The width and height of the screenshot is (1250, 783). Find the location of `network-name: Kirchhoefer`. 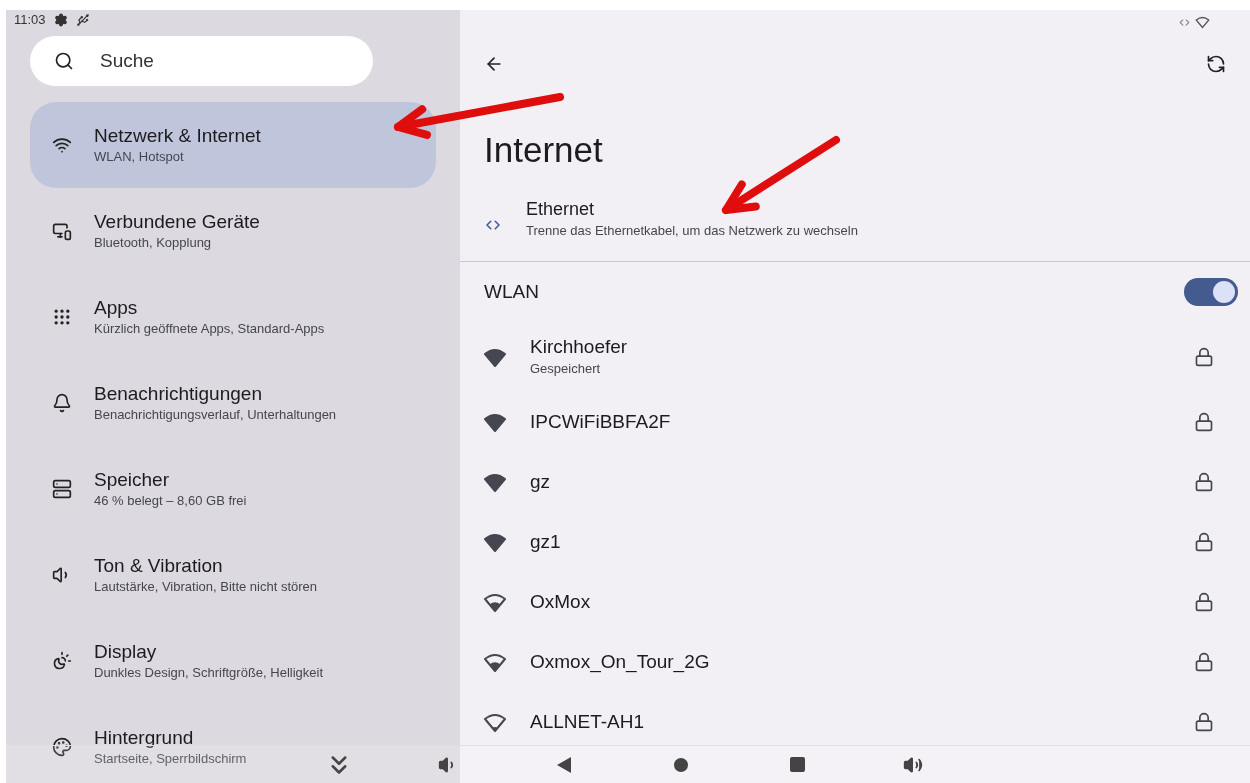

network-name: Kirchhoefer is located at coordinates (579, 347).